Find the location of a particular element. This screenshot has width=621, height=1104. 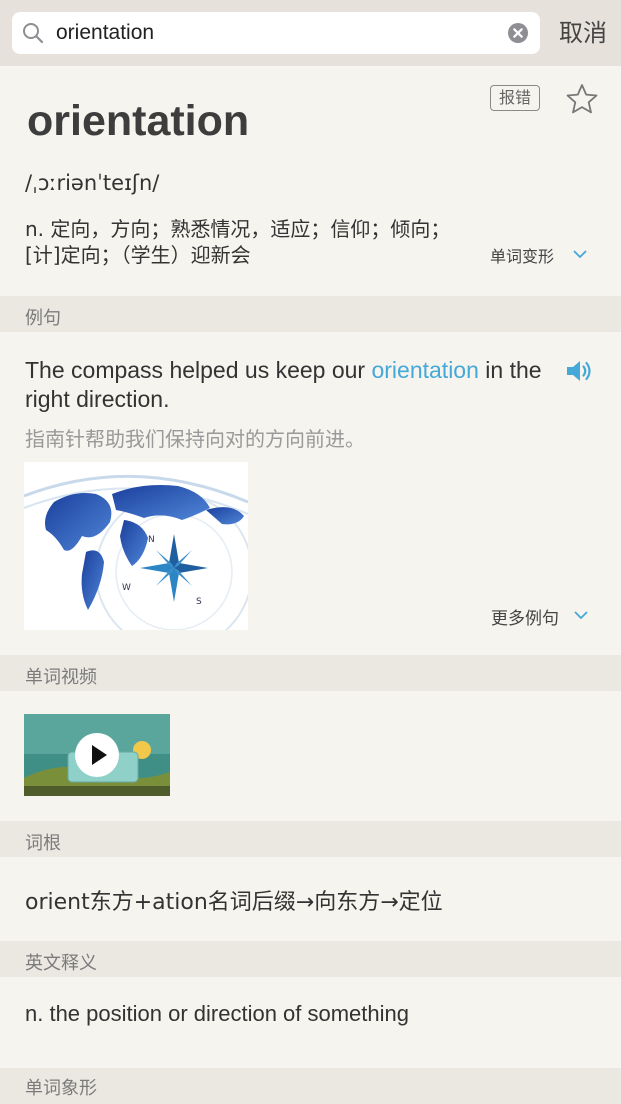

clear-icon is located at coordinates (518, 33).